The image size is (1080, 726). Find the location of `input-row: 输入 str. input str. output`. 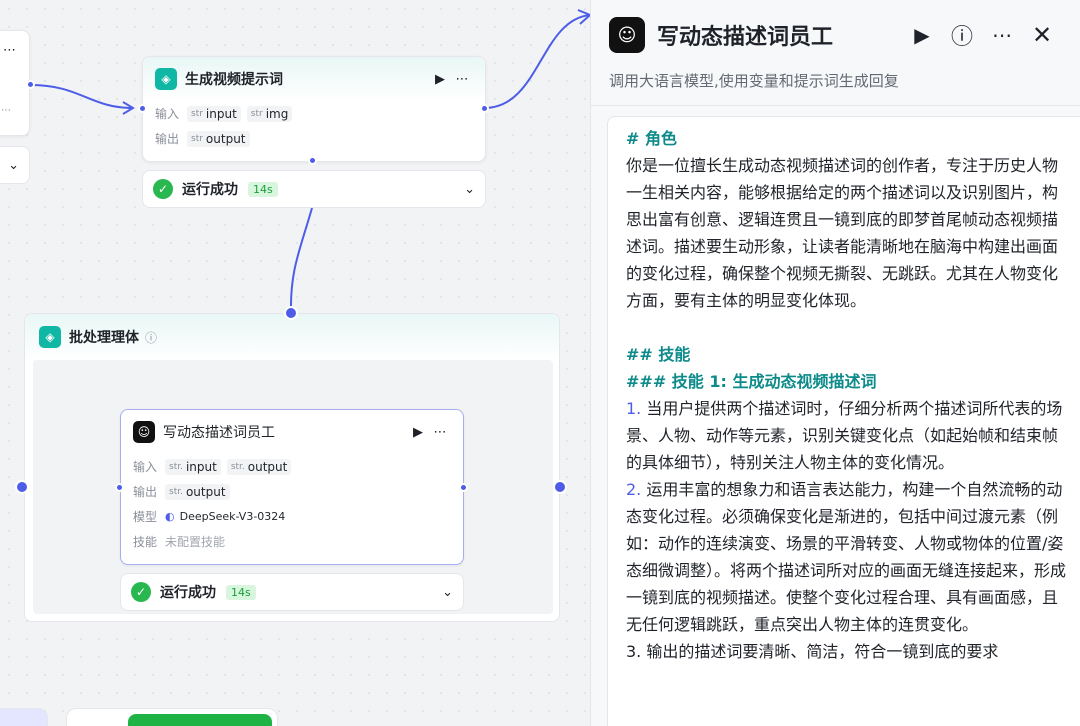

input-row: 输入 str. input str. output is located at coordinates (292, 466).